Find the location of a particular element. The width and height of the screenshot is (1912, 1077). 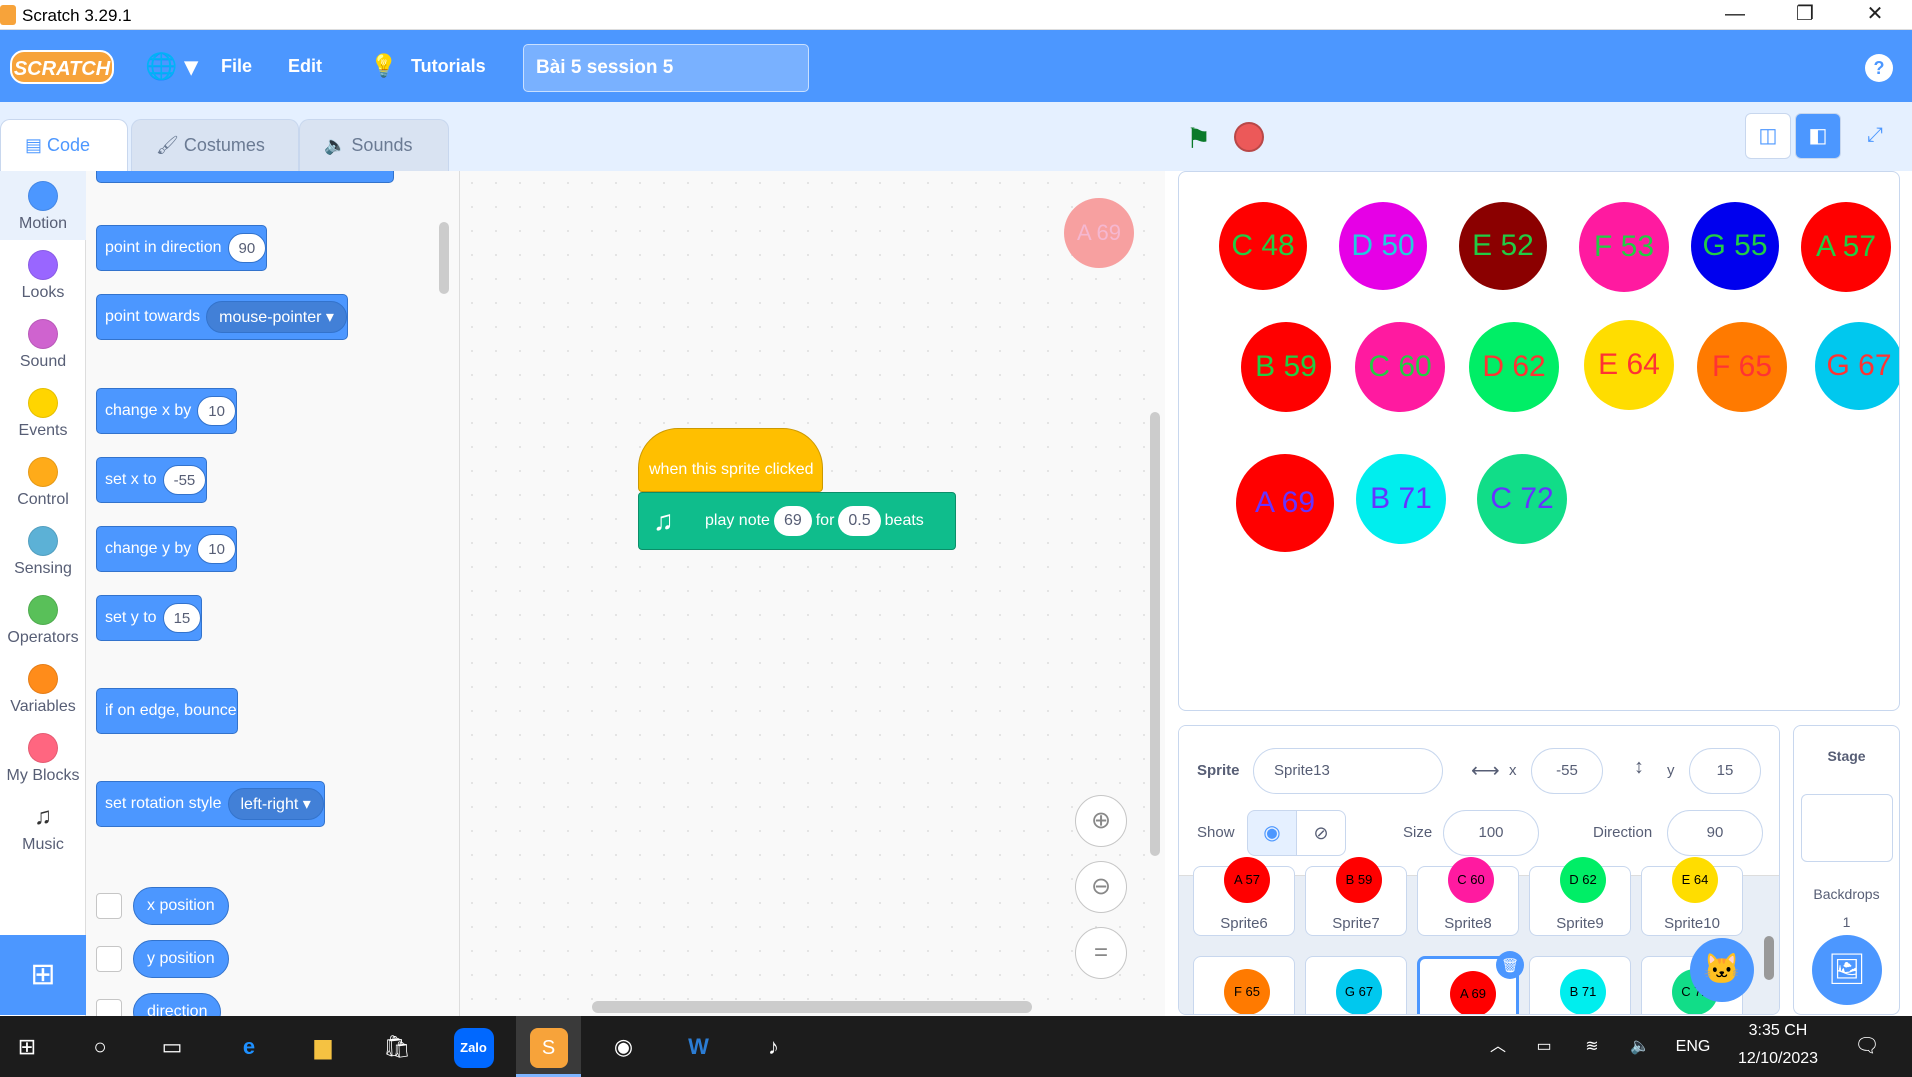

script-horizontal-scrollbar is located at coordinates (812, 1007).